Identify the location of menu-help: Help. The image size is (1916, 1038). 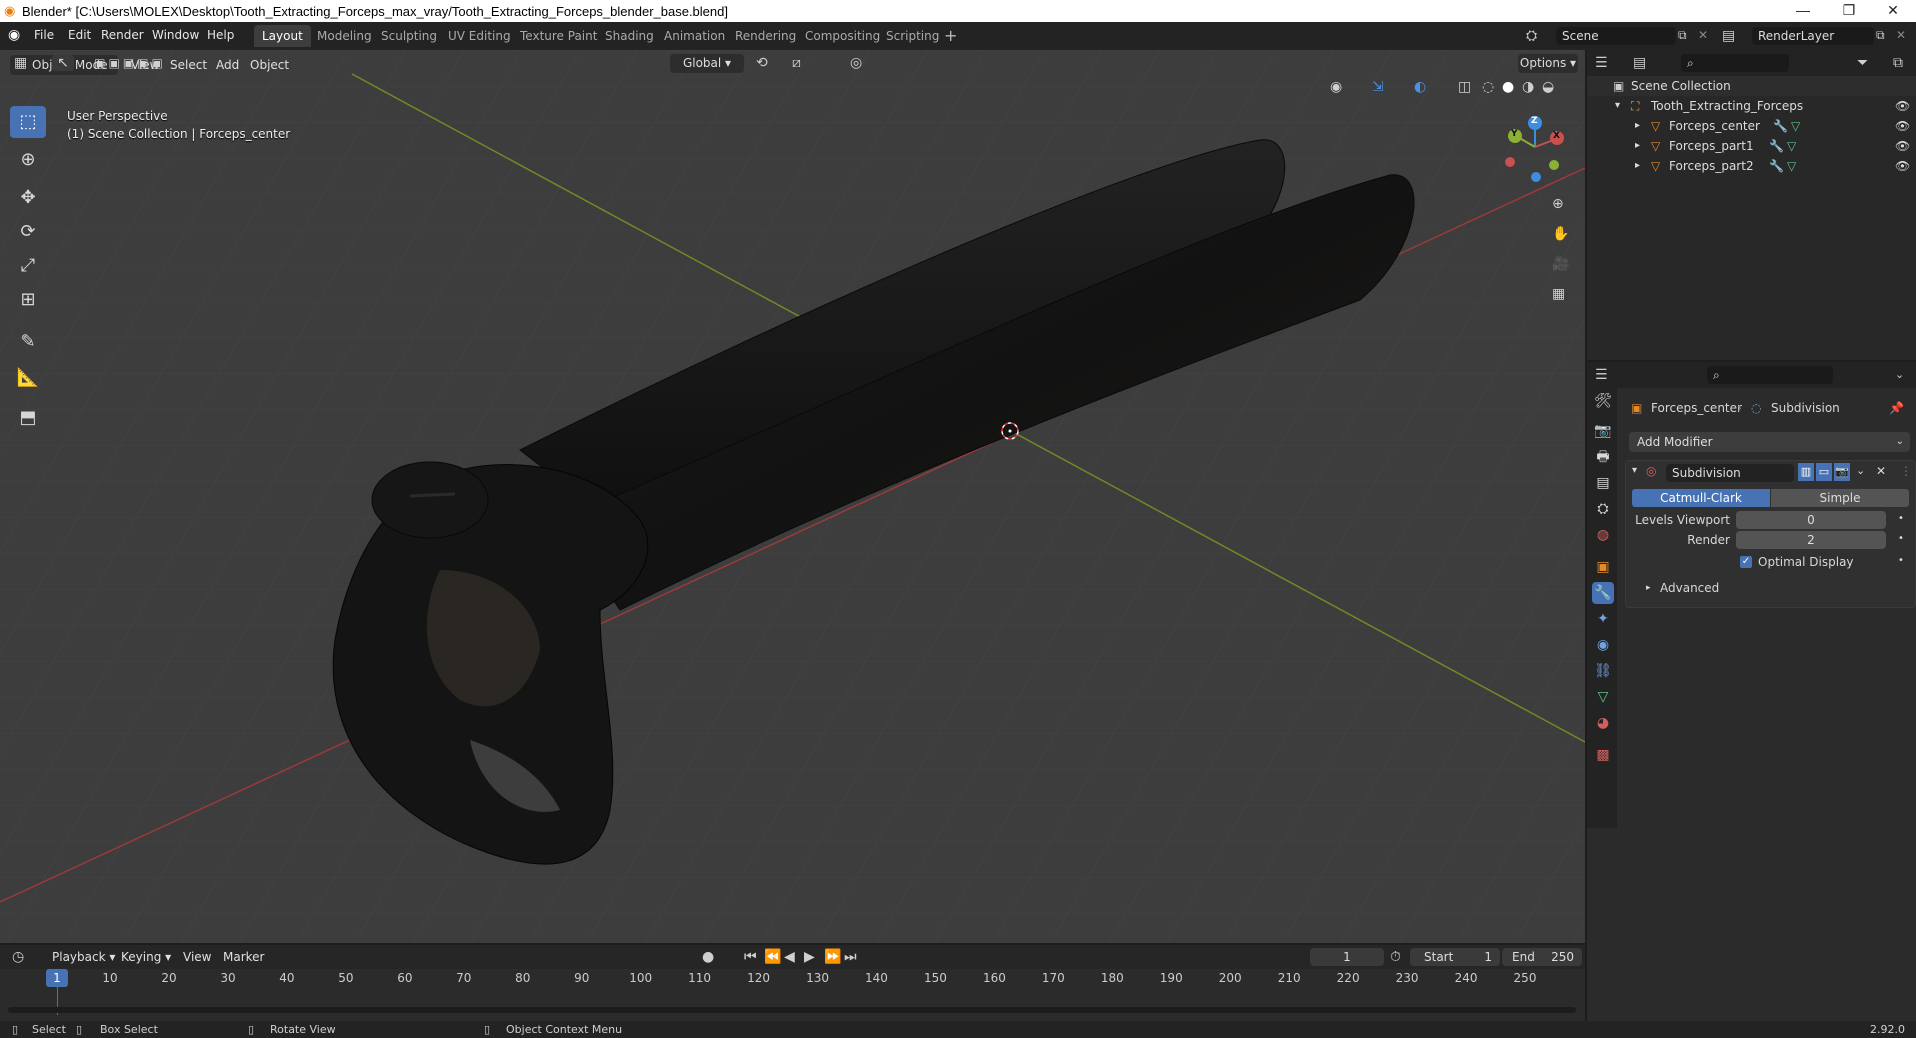
(220, 35).